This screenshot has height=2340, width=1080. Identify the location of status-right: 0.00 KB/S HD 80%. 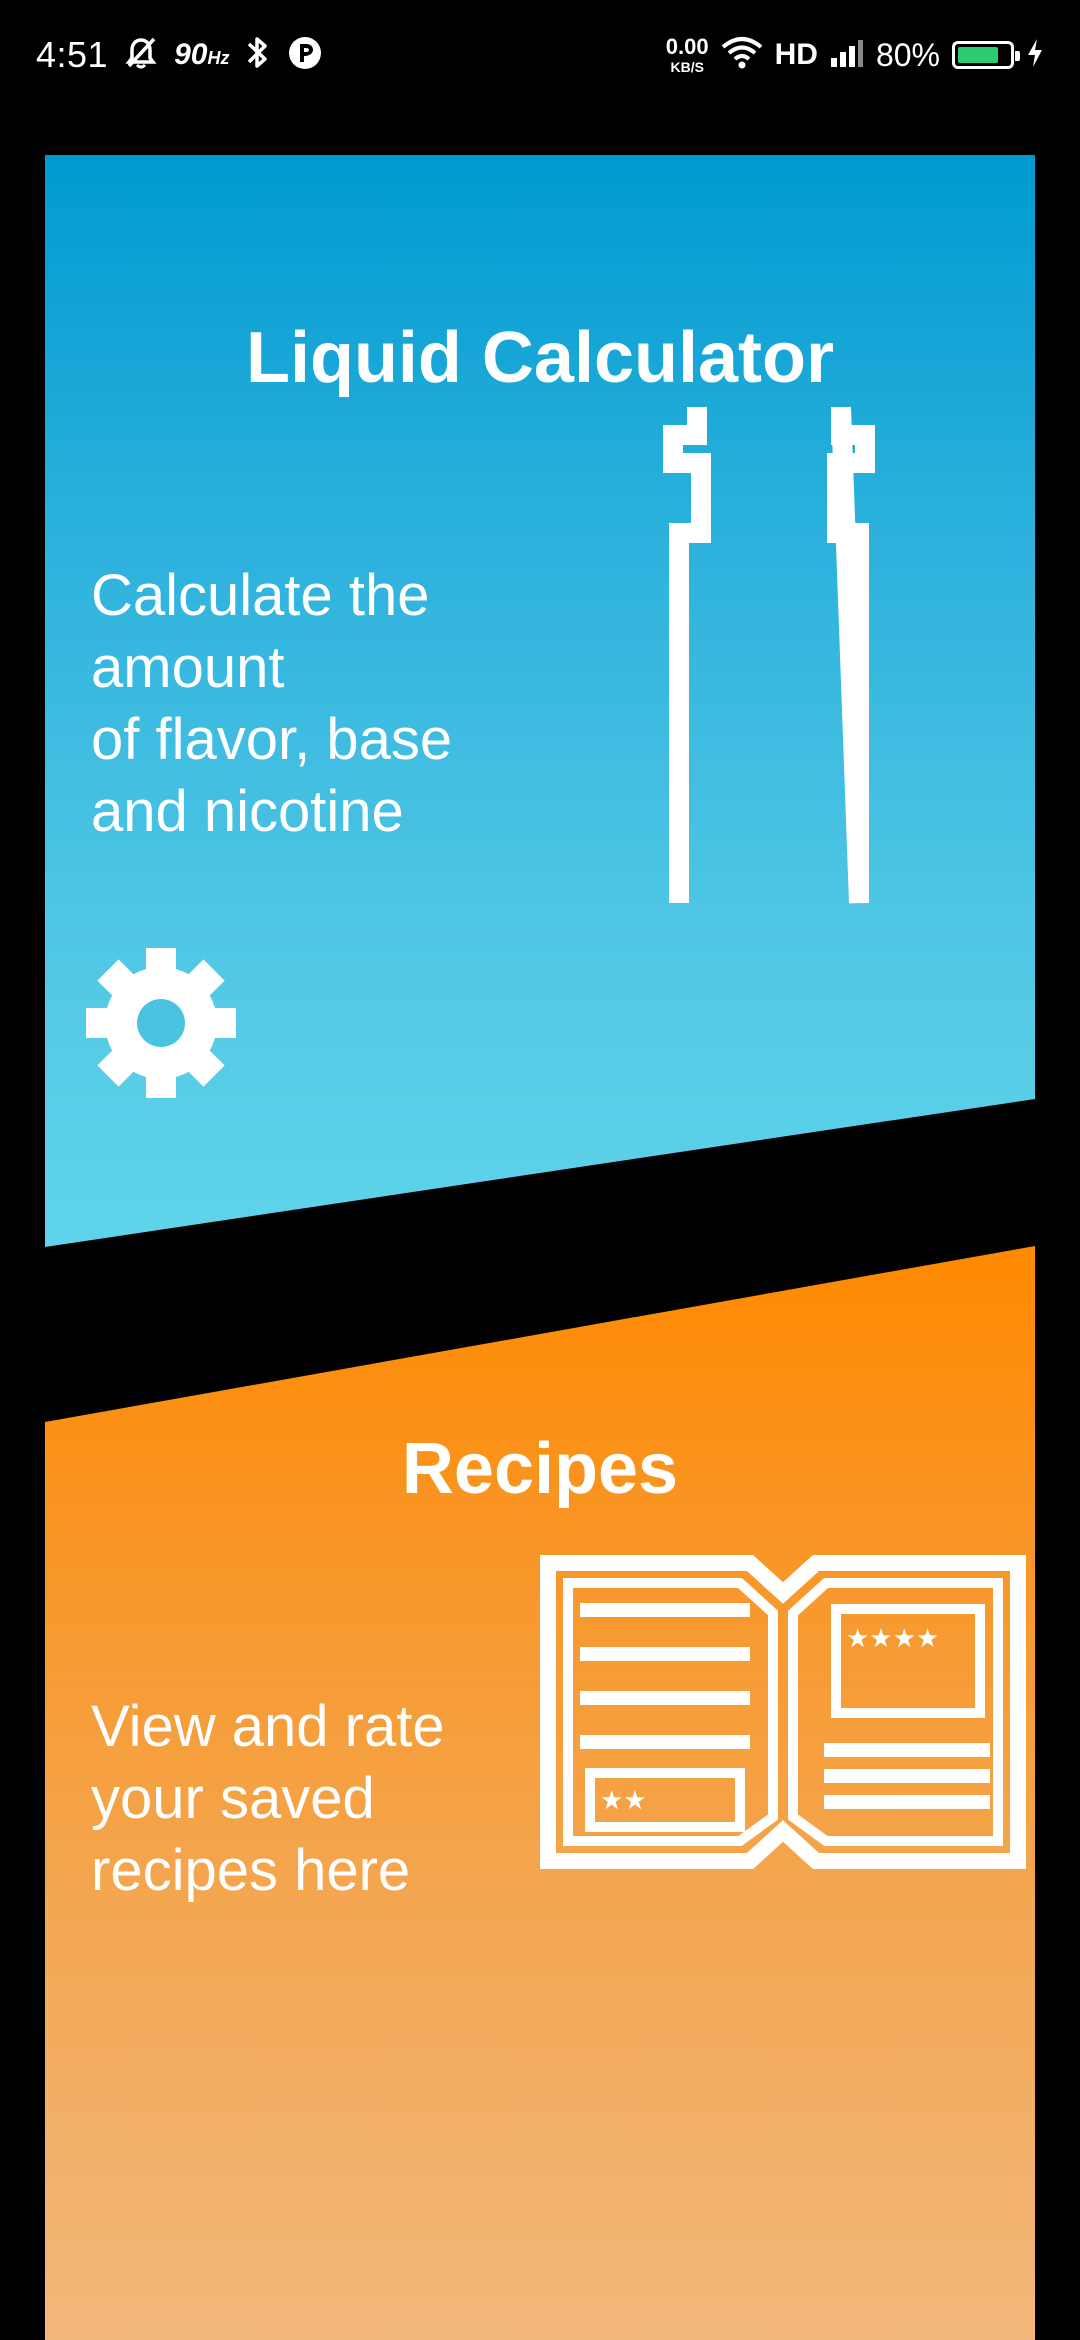
(855, 55).